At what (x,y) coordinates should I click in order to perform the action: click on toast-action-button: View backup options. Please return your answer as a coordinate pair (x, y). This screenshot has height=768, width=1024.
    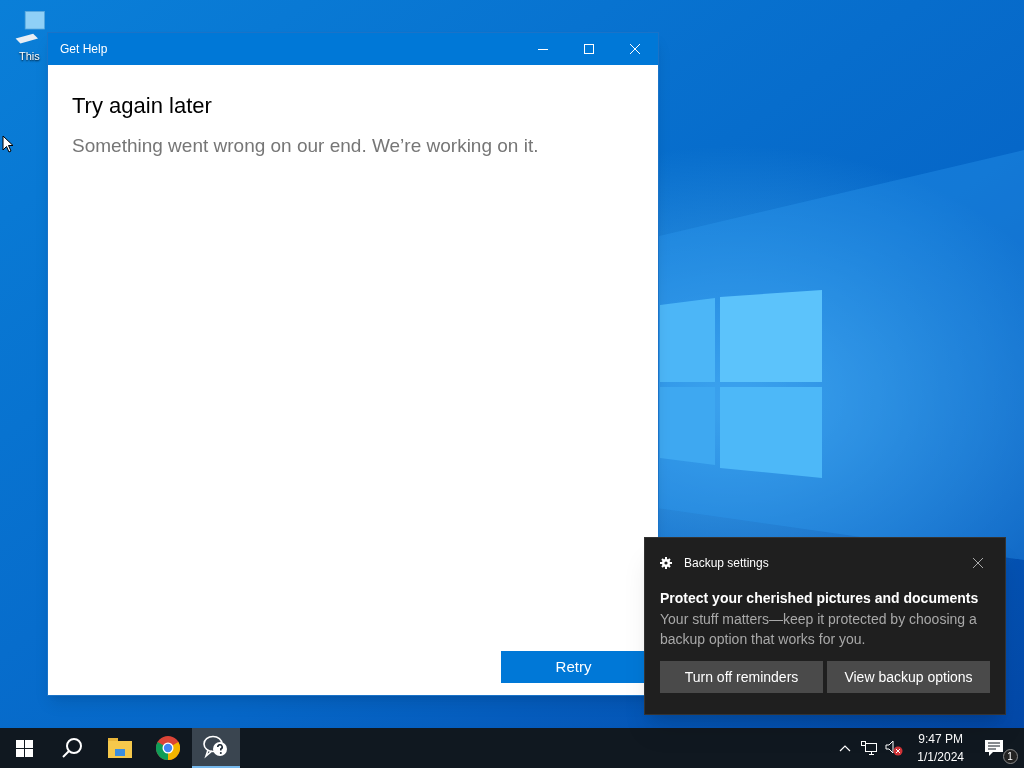
    Looking at the image, I should click on (908, 677).